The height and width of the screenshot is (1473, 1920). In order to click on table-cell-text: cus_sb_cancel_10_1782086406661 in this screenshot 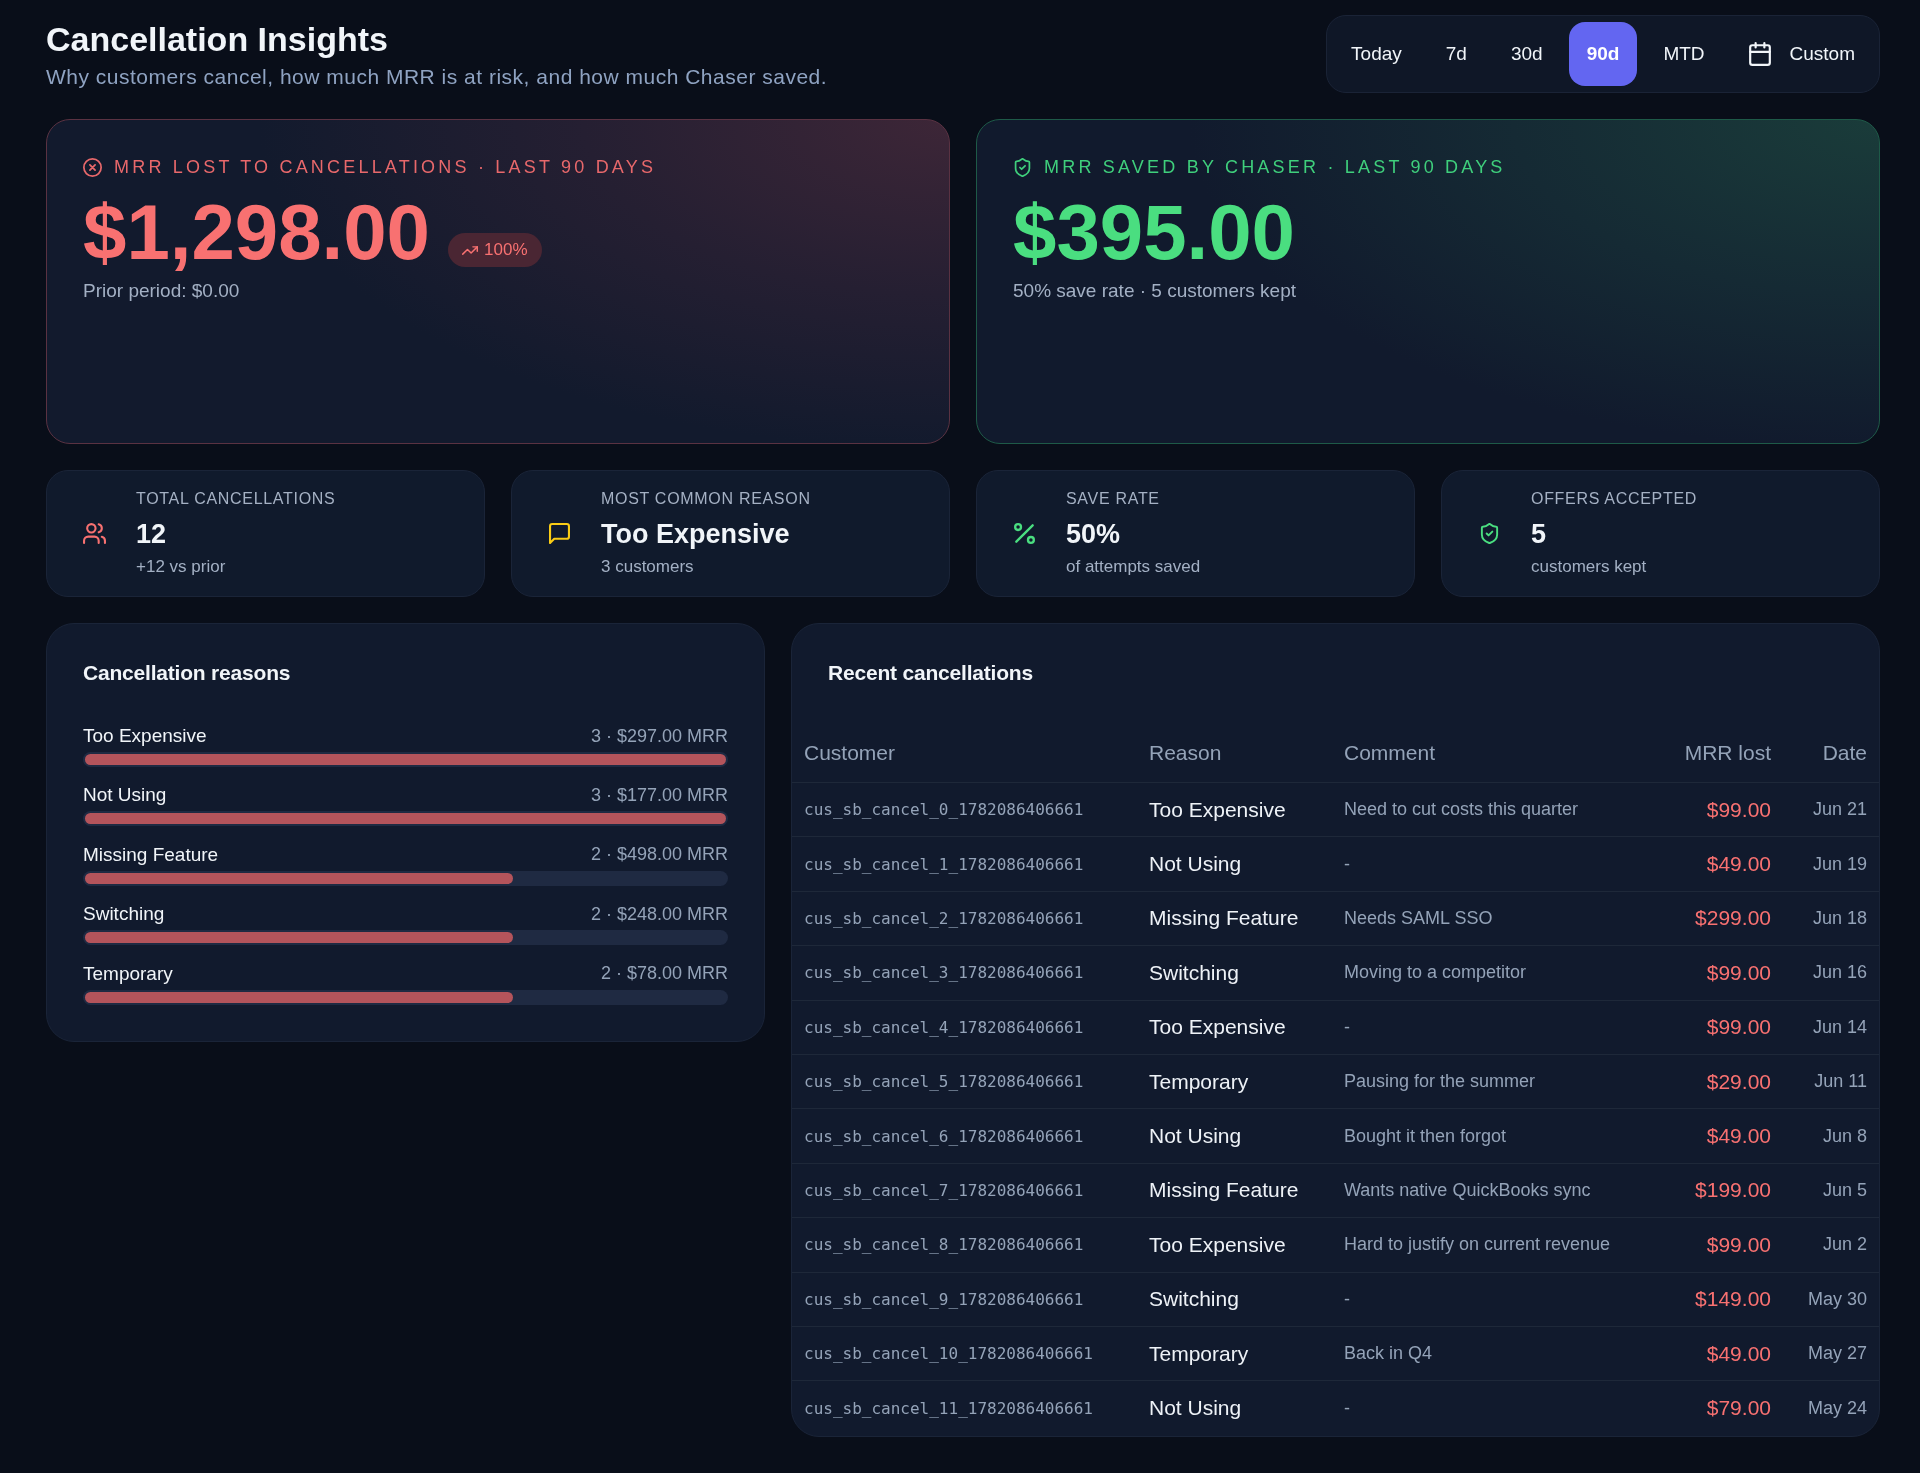, I will do `click(948, 1354)`.